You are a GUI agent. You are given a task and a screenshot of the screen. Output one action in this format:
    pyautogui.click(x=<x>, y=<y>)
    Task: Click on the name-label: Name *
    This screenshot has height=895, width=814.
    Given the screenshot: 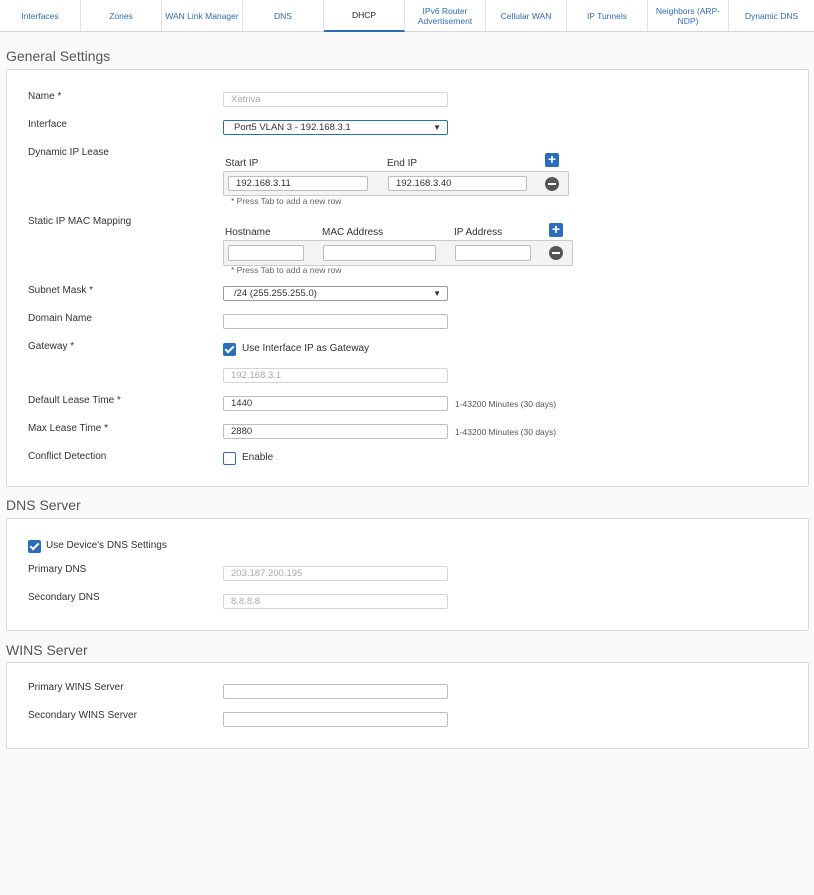 What is the action you would take?
    pyautogui.click(x=45, y=96)
    